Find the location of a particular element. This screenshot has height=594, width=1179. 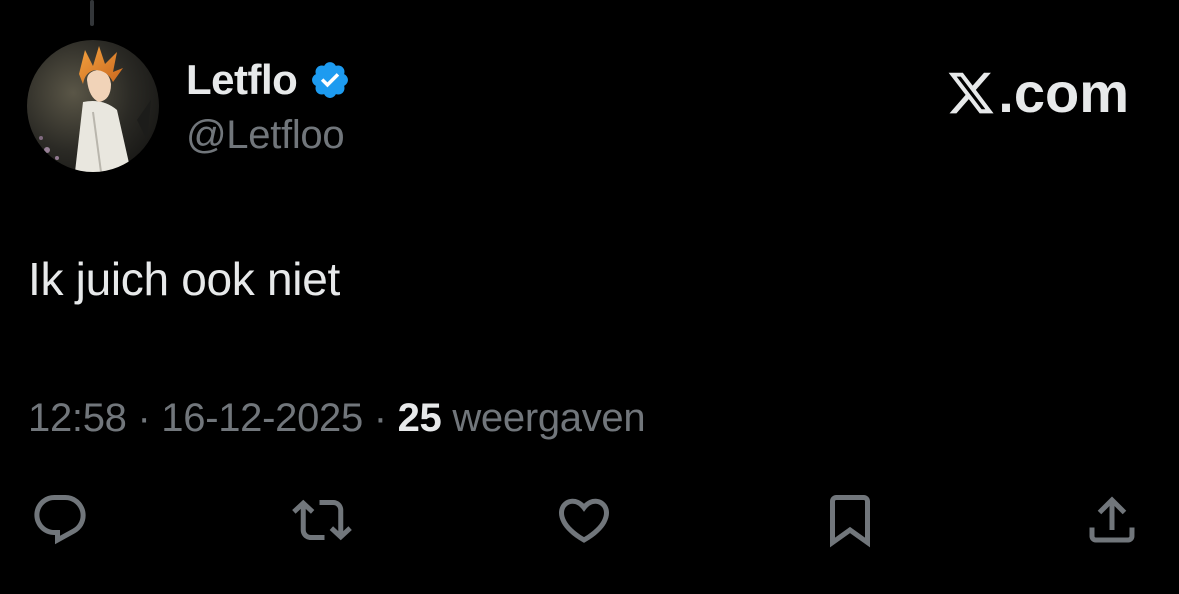

views-count: 25 is located at coordinates (420, 418).